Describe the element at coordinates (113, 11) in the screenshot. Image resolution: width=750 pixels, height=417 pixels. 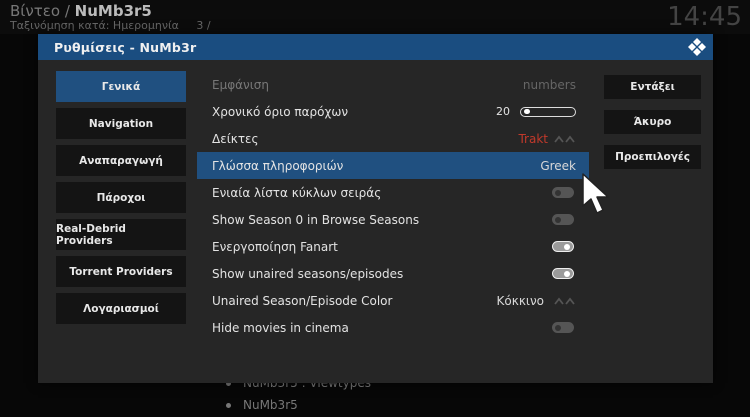
I see `breadcrumb-addon: NuMb3r5` at that location.